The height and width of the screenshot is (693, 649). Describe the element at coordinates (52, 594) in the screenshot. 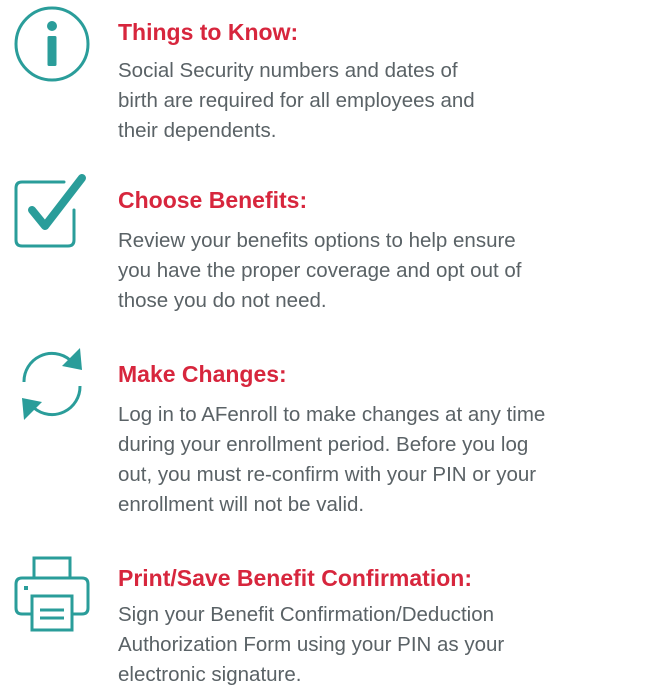

I see `printer-icon` at that location.